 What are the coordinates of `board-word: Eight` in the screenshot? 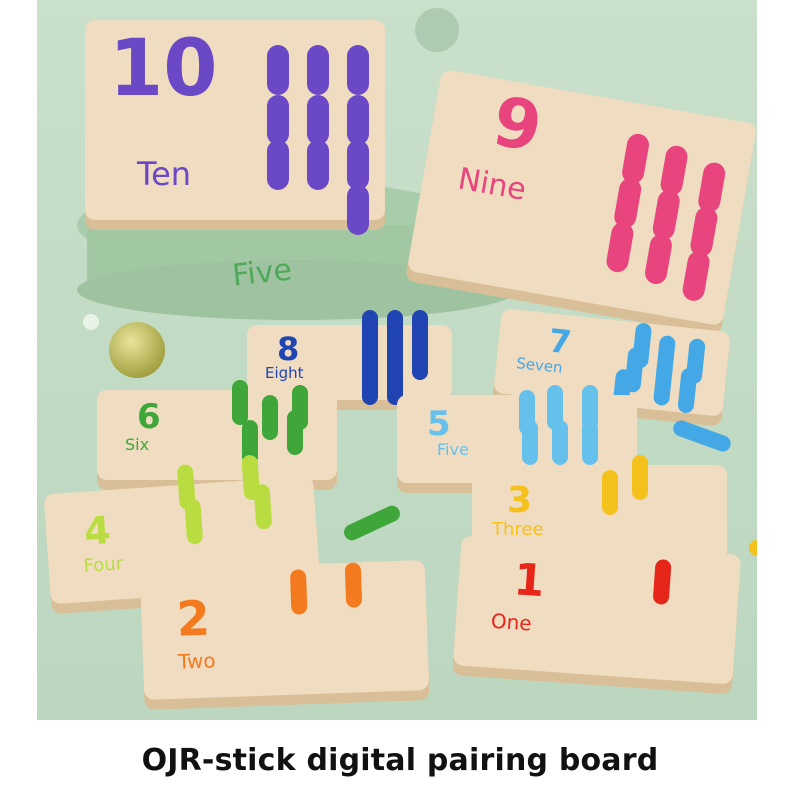 It's located at (284, 373).